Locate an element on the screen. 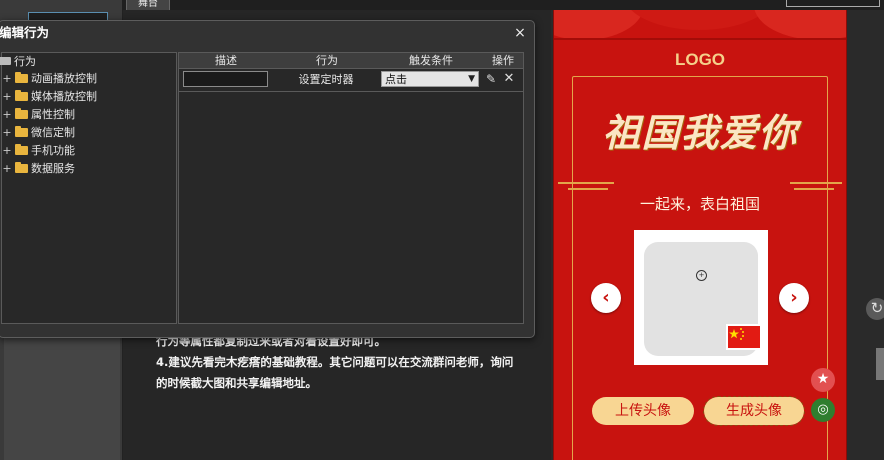  tree-item-label: 微信定制 is located at coordinates (53, 132).